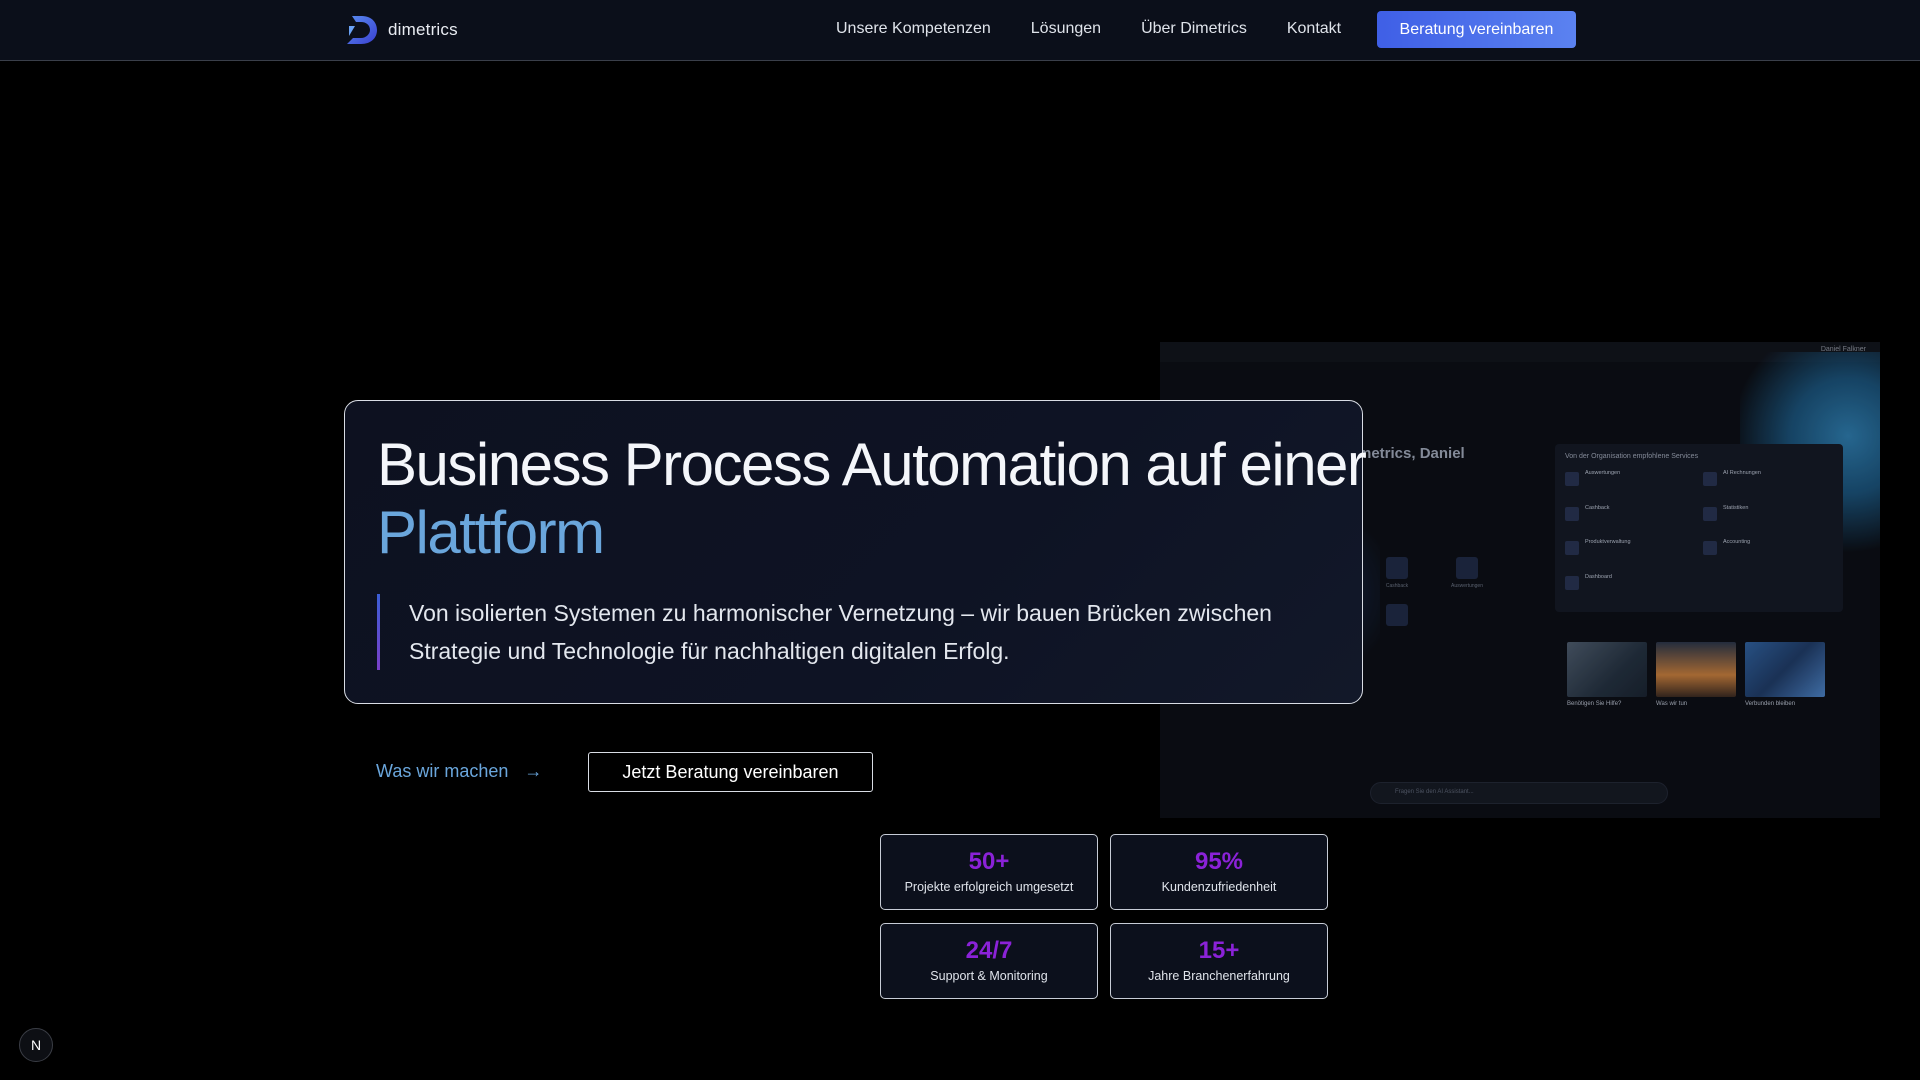 This screenshot has width=1920, height=1080. I want to click on arrow-right-icon: →, so click(533, 771).